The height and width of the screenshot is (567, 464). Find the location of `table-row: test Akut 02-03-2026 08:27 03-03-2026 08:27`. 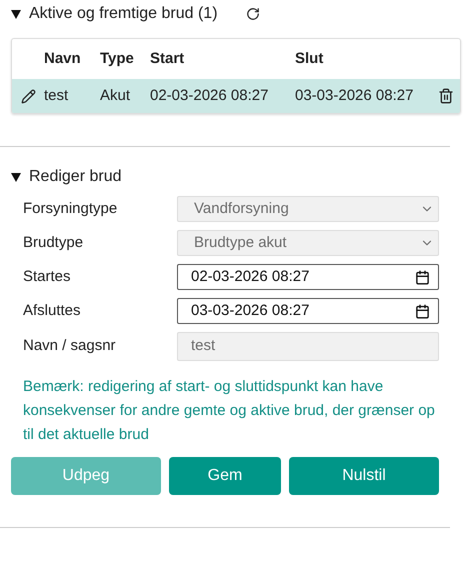

table-row: test Akut 02-03-2026 08:27 03-03-2026 08:27 is located at coordinates (236, 96).